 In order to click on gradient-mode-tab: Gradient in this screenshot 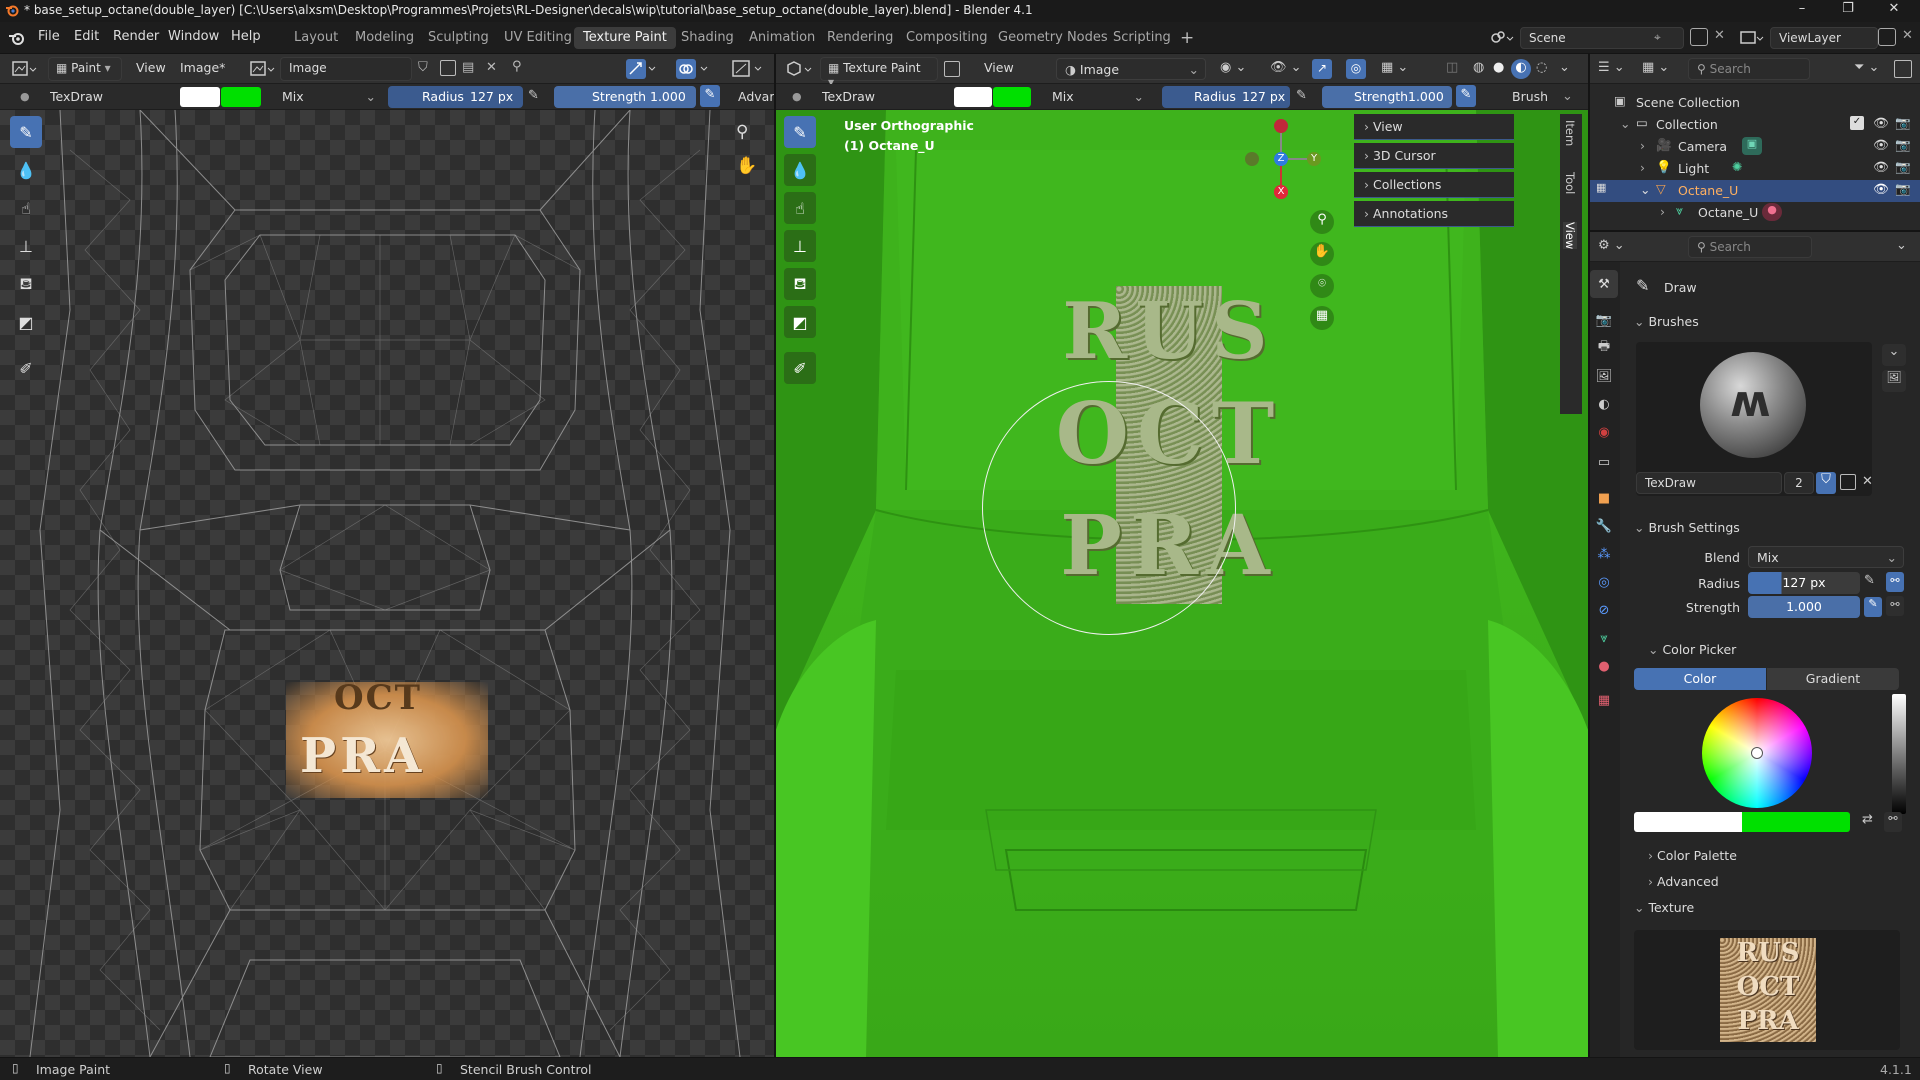, I will do `click(1833, 679)`.